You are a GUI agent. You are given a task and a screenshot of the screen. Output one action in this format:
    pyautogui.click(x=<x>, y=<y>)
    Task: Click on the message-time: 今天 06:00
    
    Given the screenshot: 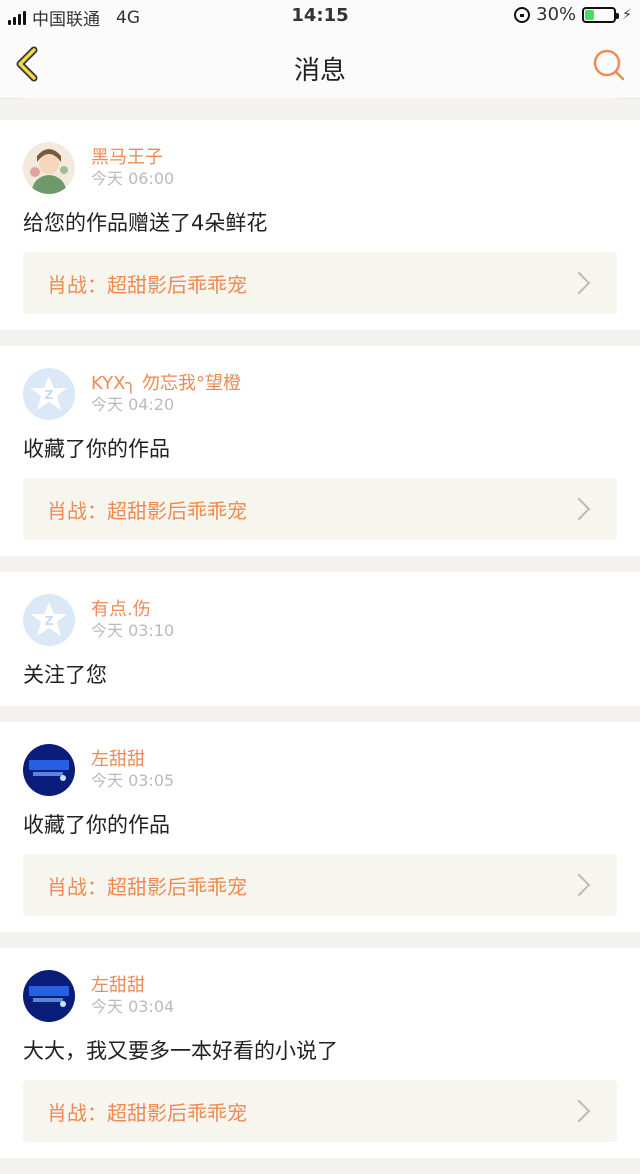 What is the action you would take?
    pyautogui.click(x=133, y=178)
    